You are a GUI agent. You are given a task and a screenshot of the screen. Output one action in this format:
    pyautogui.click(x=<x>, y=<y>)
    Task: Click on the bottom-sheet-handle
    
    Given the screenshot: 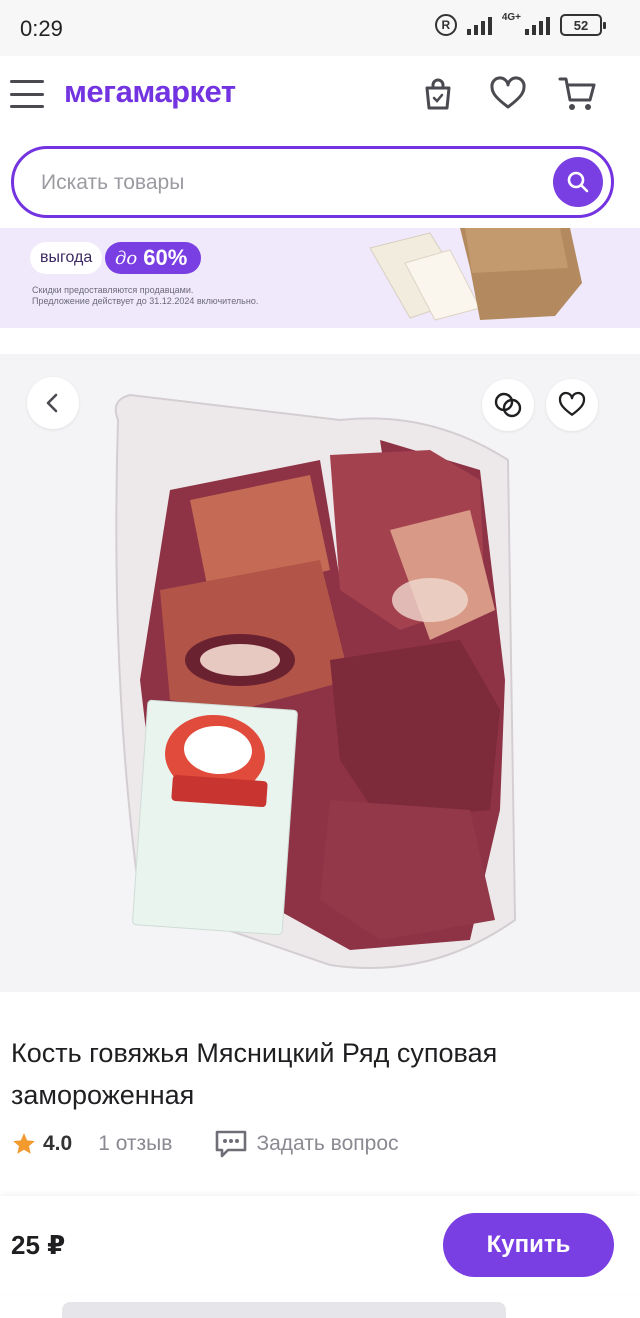 What is the action you would take?
    pyautogui.click(x=284, y=1310)
    